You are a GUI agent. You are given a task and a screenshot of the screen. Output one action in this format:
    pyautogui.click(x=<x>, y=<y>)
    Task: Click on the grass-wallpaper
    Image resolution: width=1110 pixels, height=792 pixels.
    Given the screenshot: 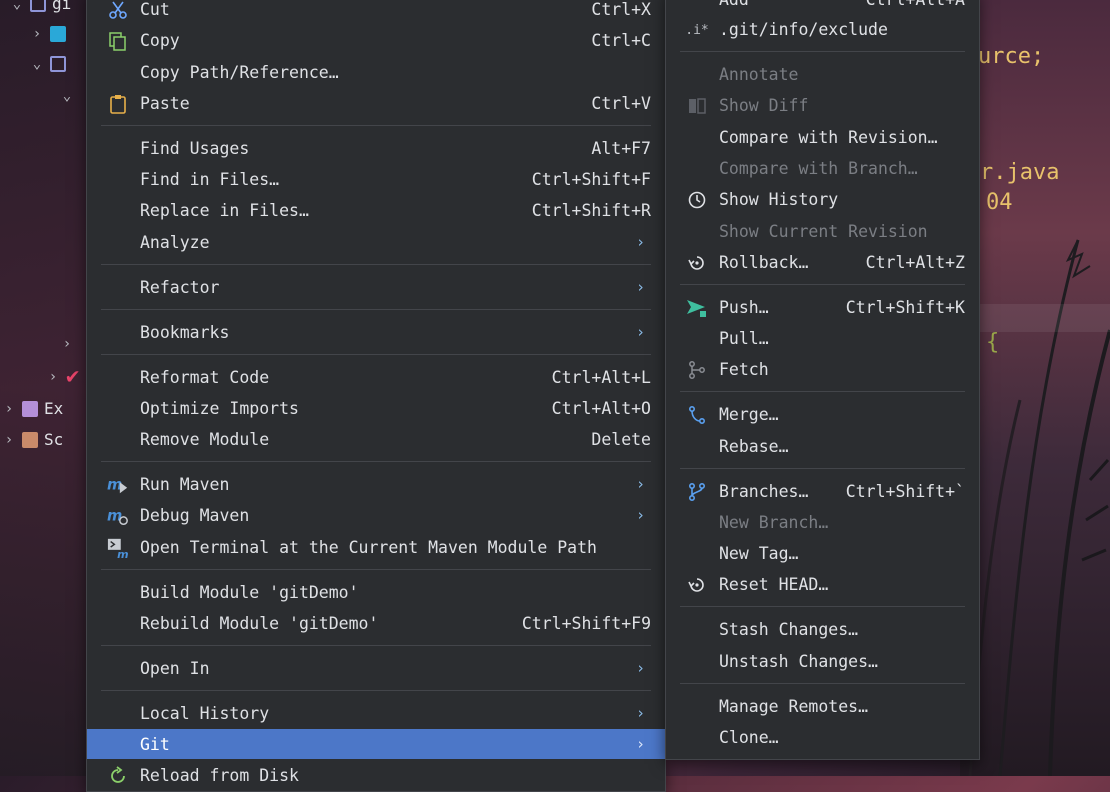 What is the action you would take?
    pyautogui.click(x=1039, y=507)
    